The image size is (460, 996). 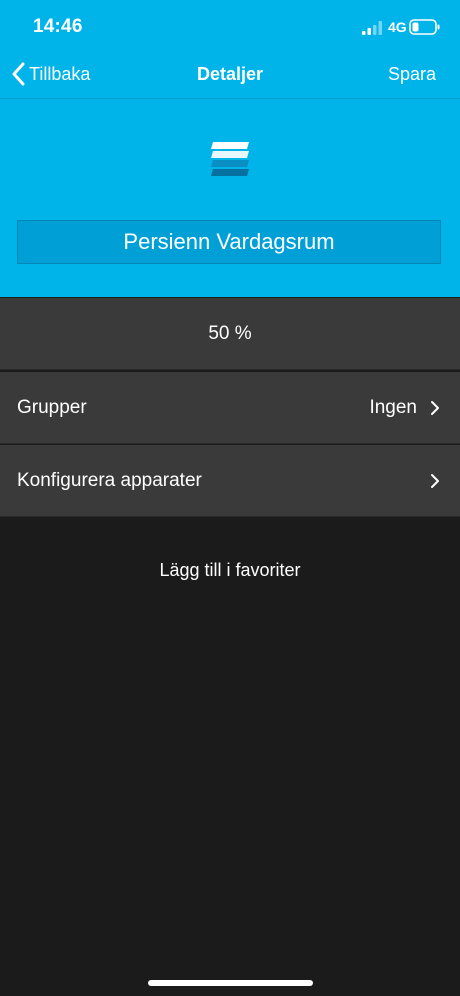 What do you see at coordinates (412, 74) in the screenshot?
I see `save-button: Spara` at bounding box center [412, 74].